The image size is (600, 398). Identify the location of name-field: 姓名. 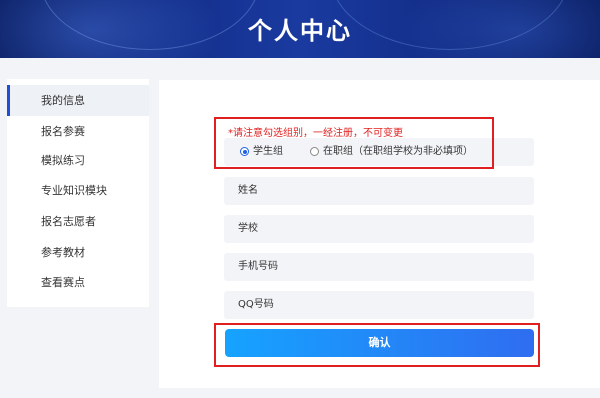
(379, 191).